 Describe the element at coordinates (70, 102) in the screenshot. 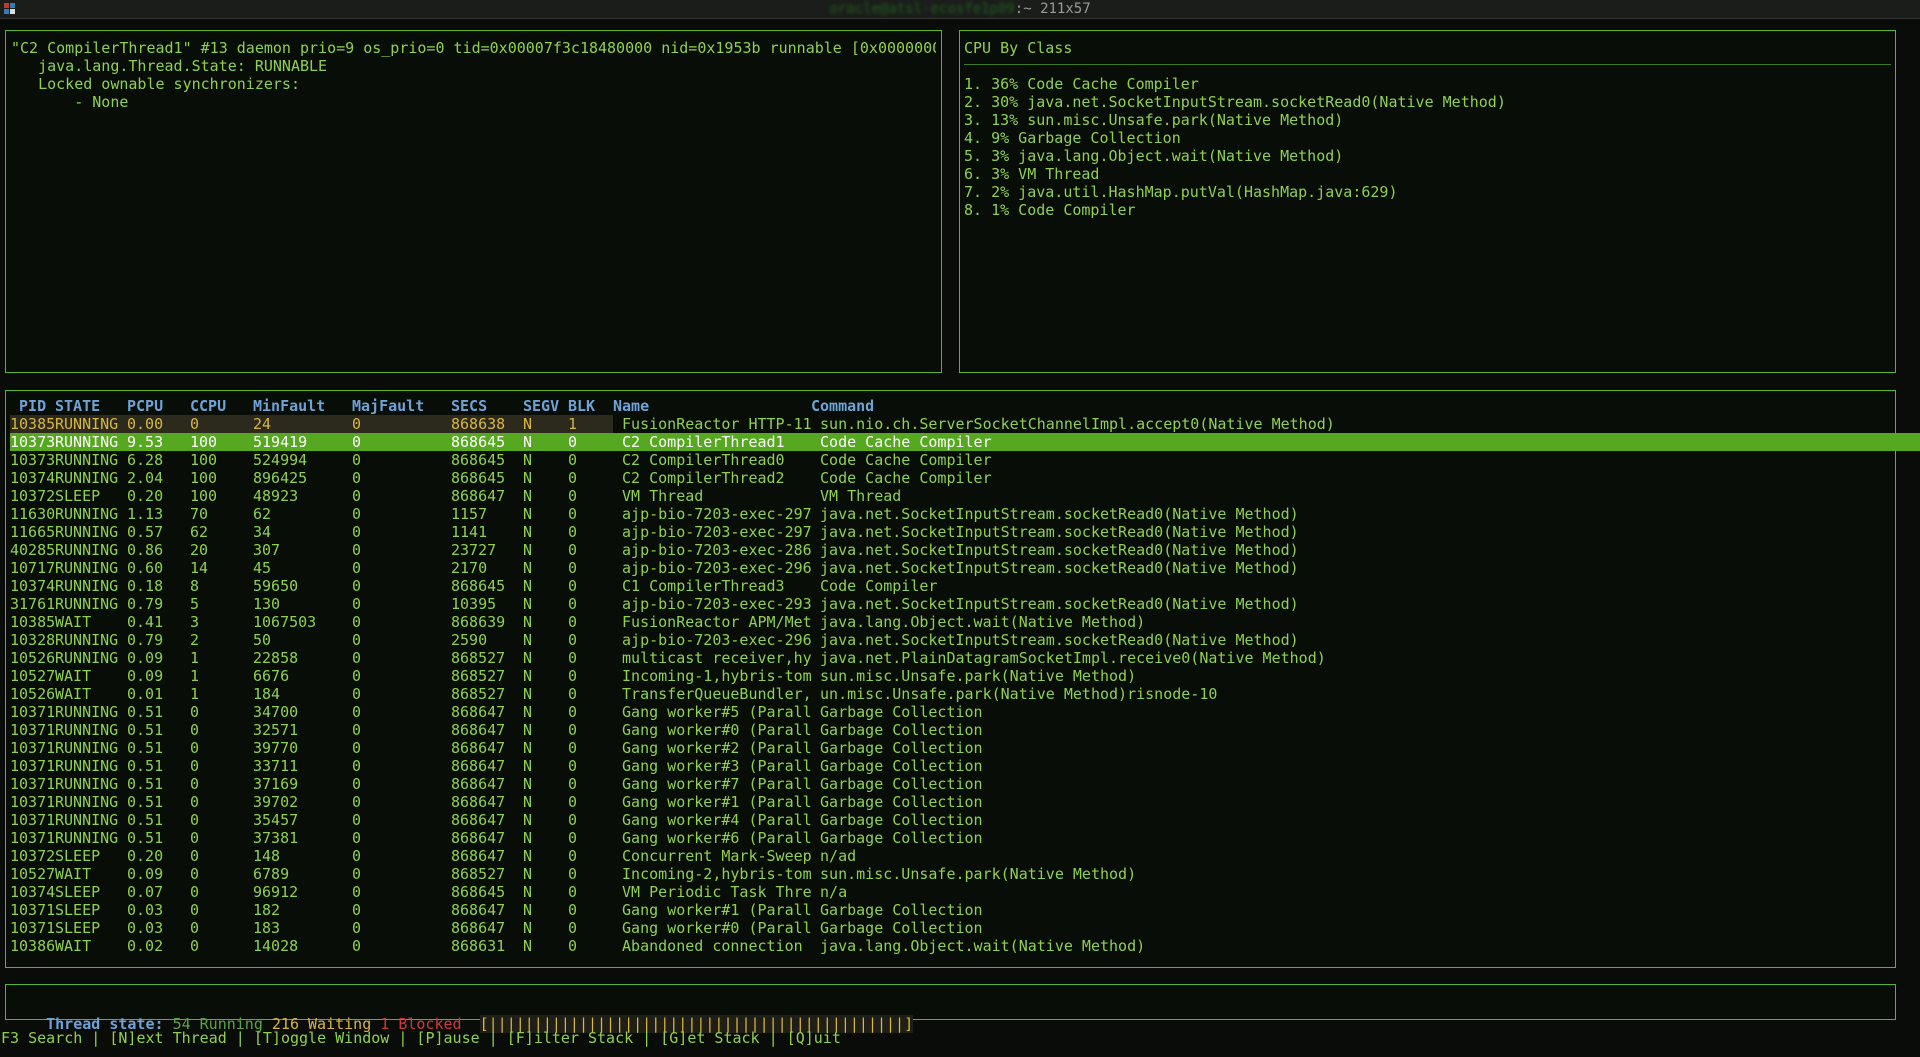

I see `stack-trace-line: - None` at that location.